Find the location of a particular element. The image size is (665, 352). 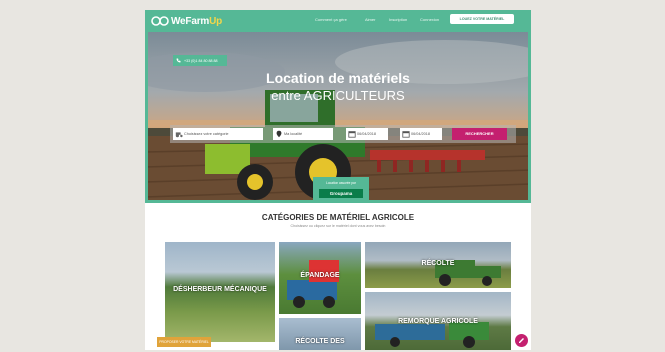

site-logo: WeFarmUp is located at coordinates (186, 21).